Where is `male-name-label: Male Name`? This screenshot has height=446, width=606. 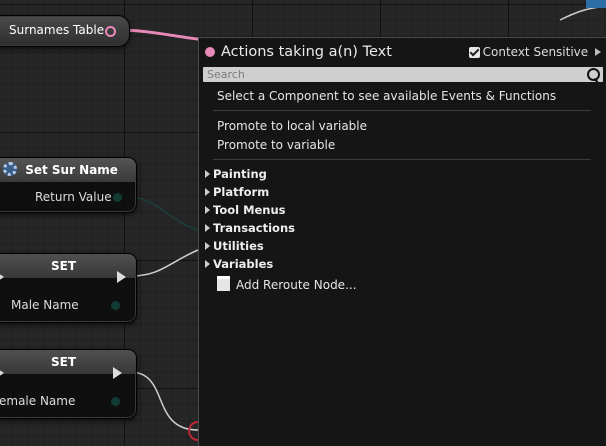
male-name-label: Male Name is located at coordinates (45, 305).